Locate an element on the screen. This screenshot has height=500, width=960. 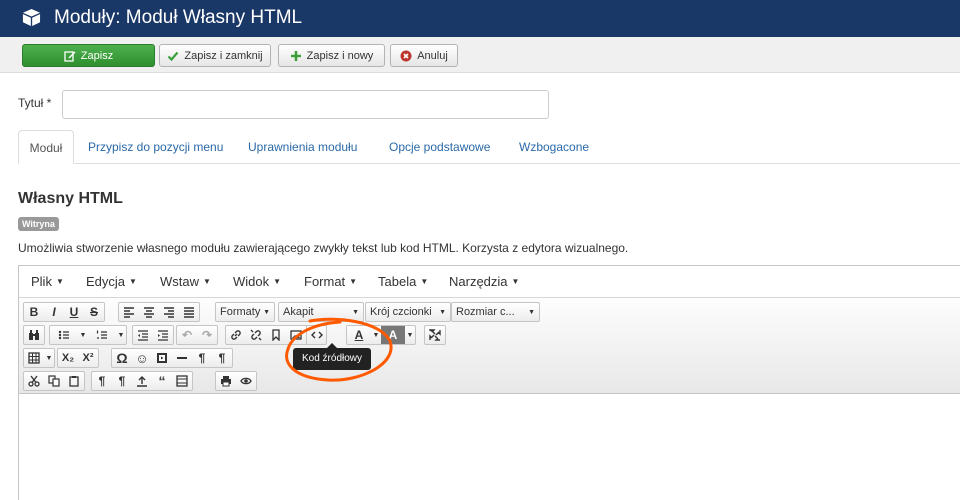
table-button is located at coordinates (34, 358).